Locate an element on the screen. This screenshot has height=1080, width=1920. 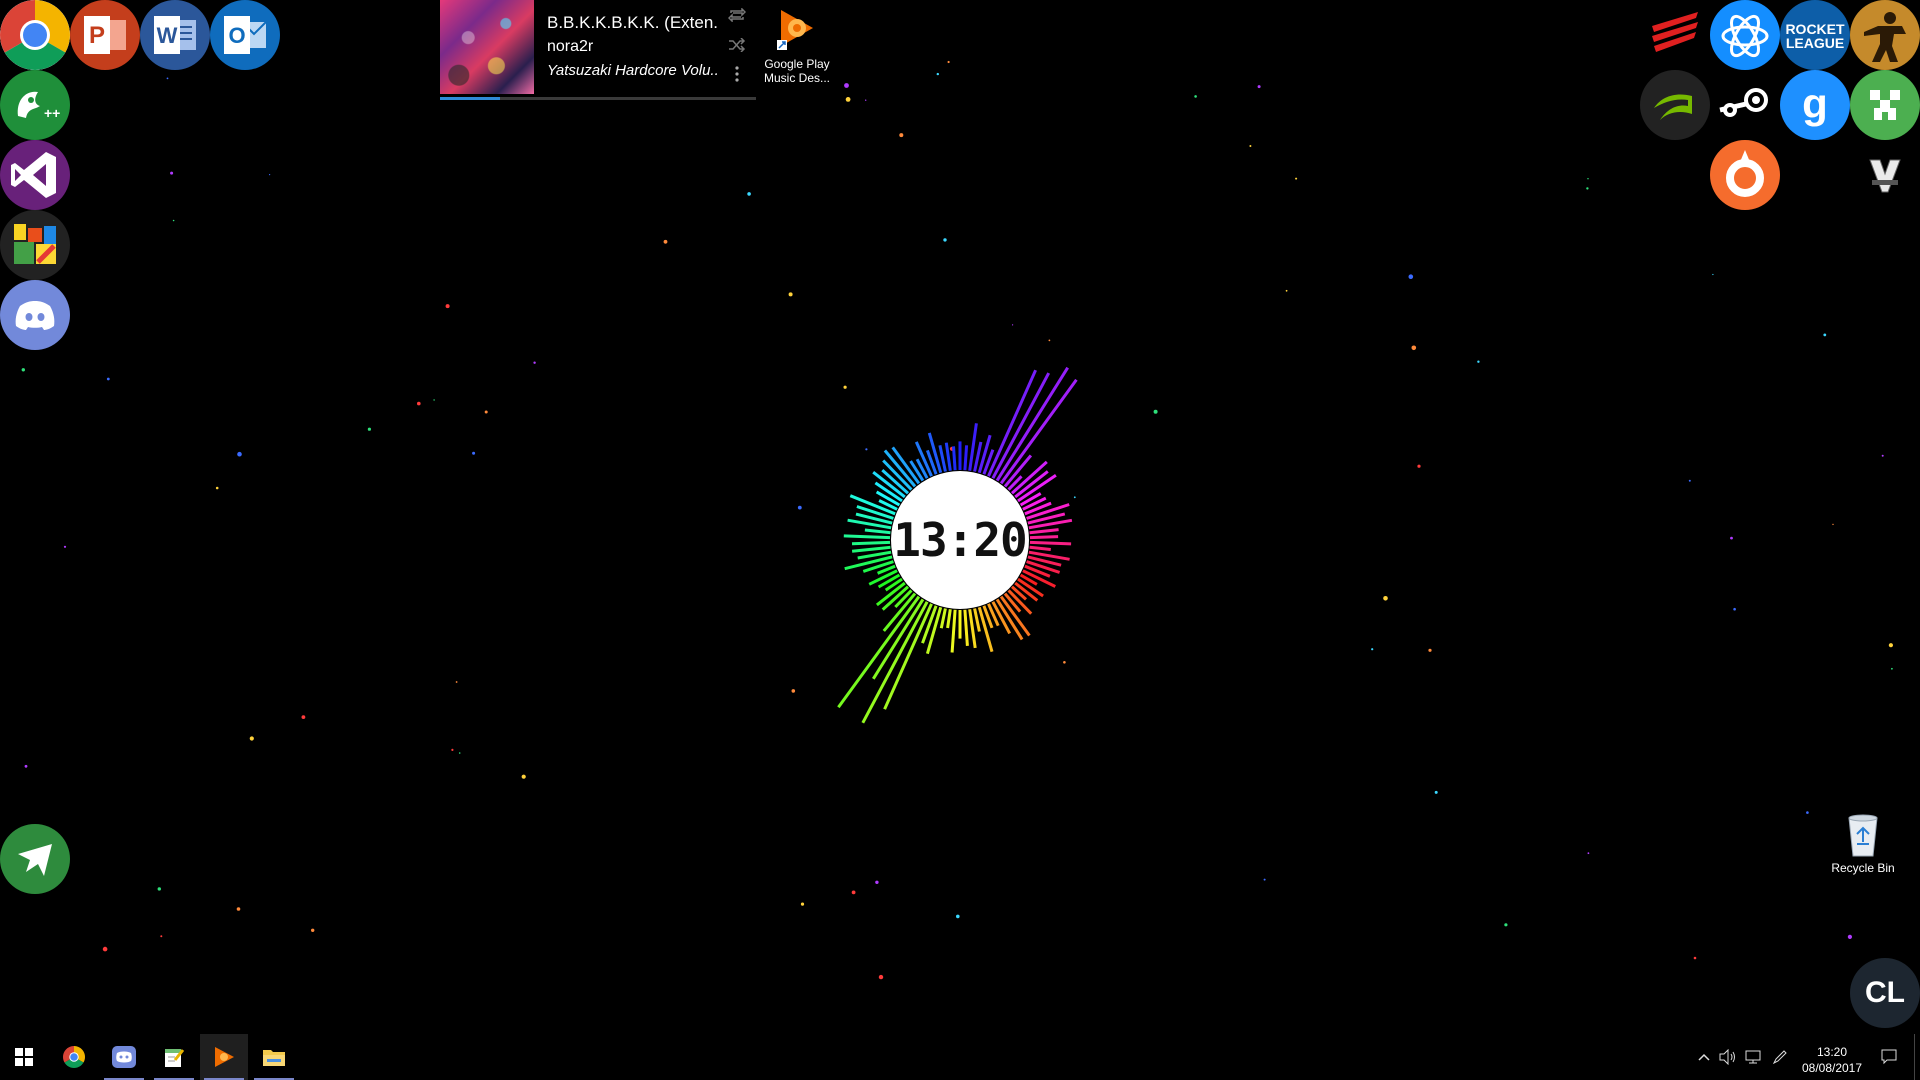
show-hidden-icons-chevron-icon is located at coordinates (1704, 1057).